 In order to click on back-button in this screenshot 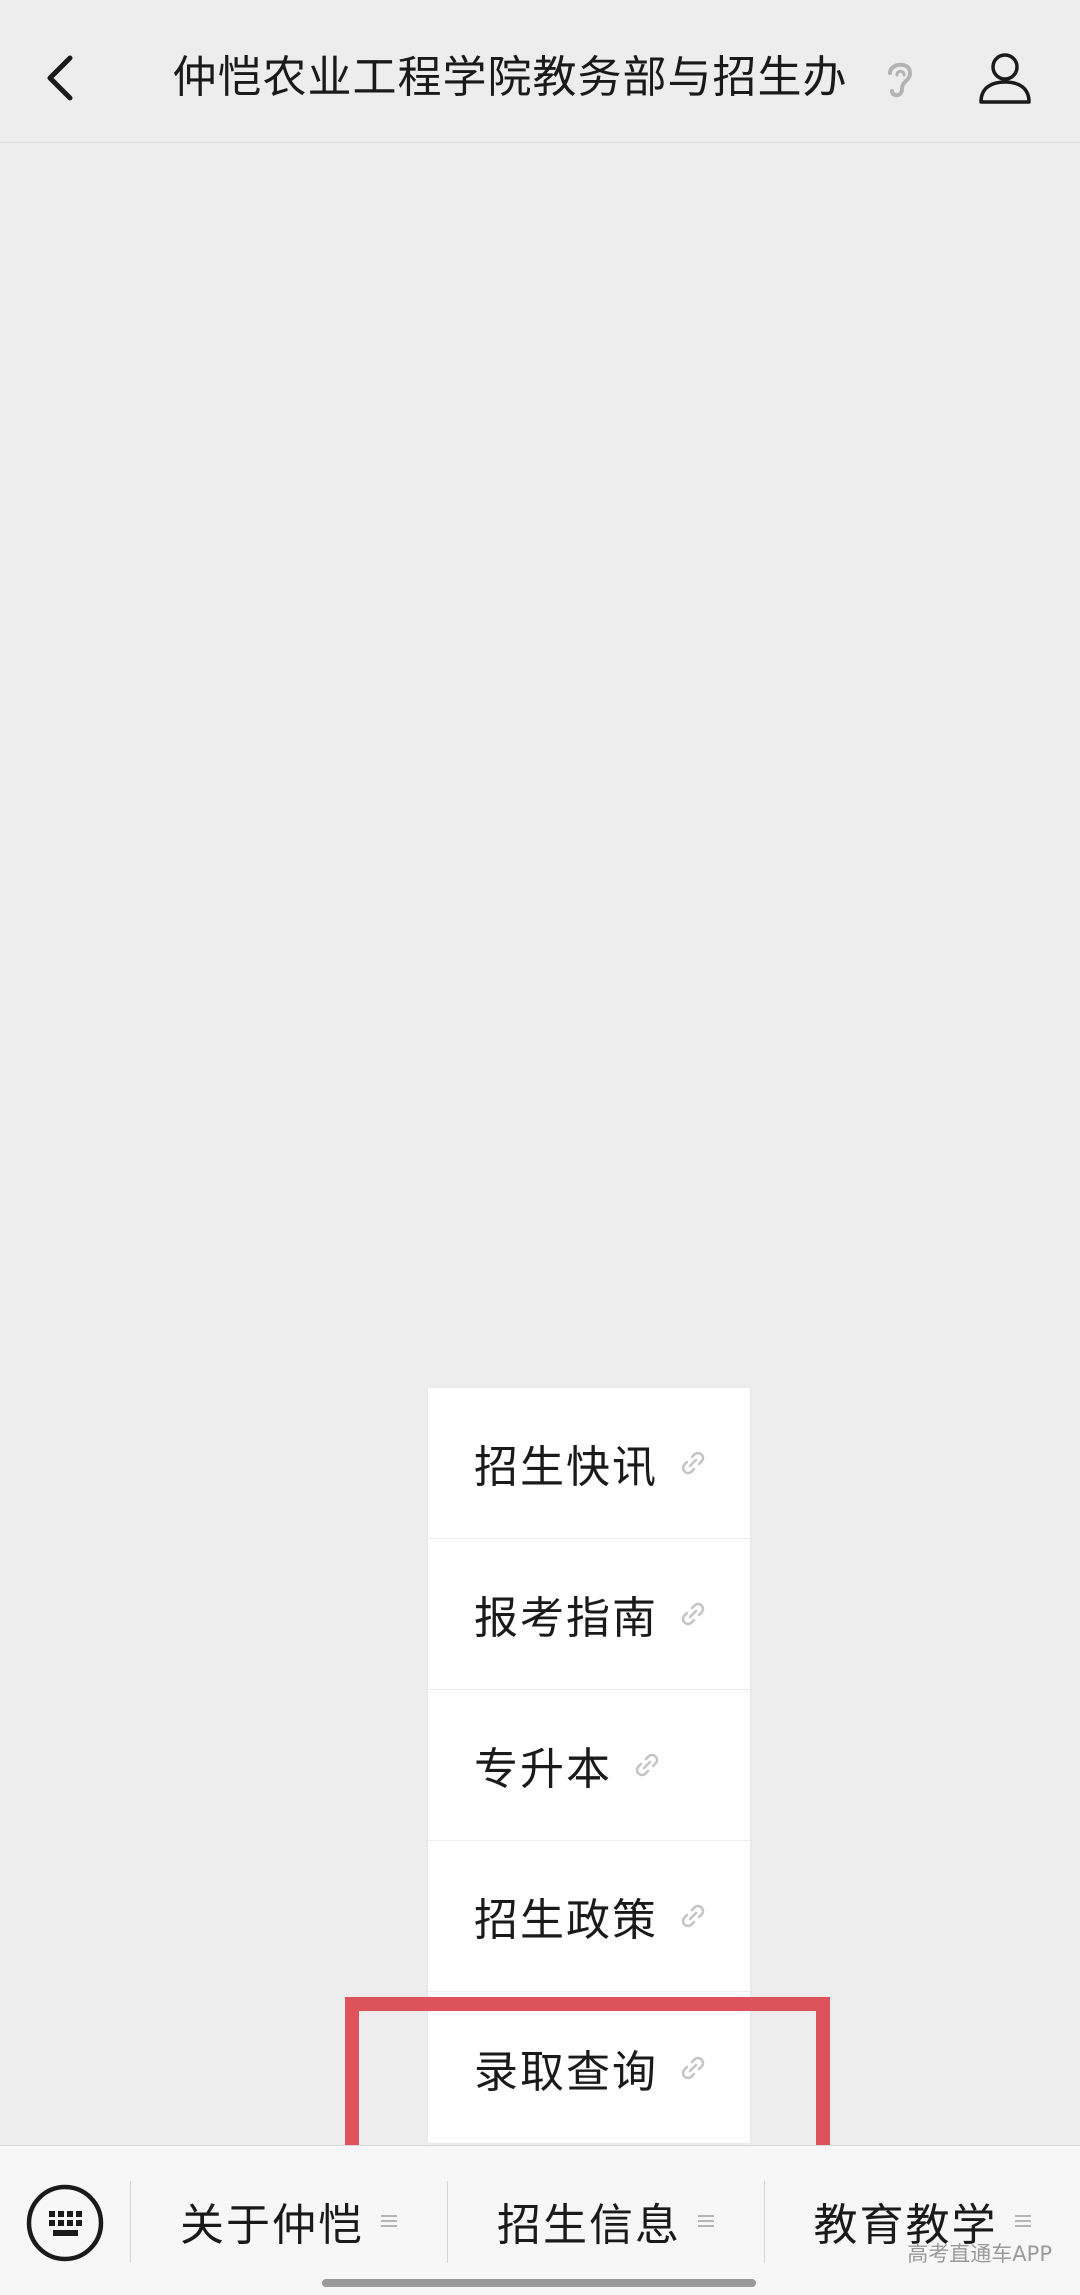, I will do `click(65, 78)`.